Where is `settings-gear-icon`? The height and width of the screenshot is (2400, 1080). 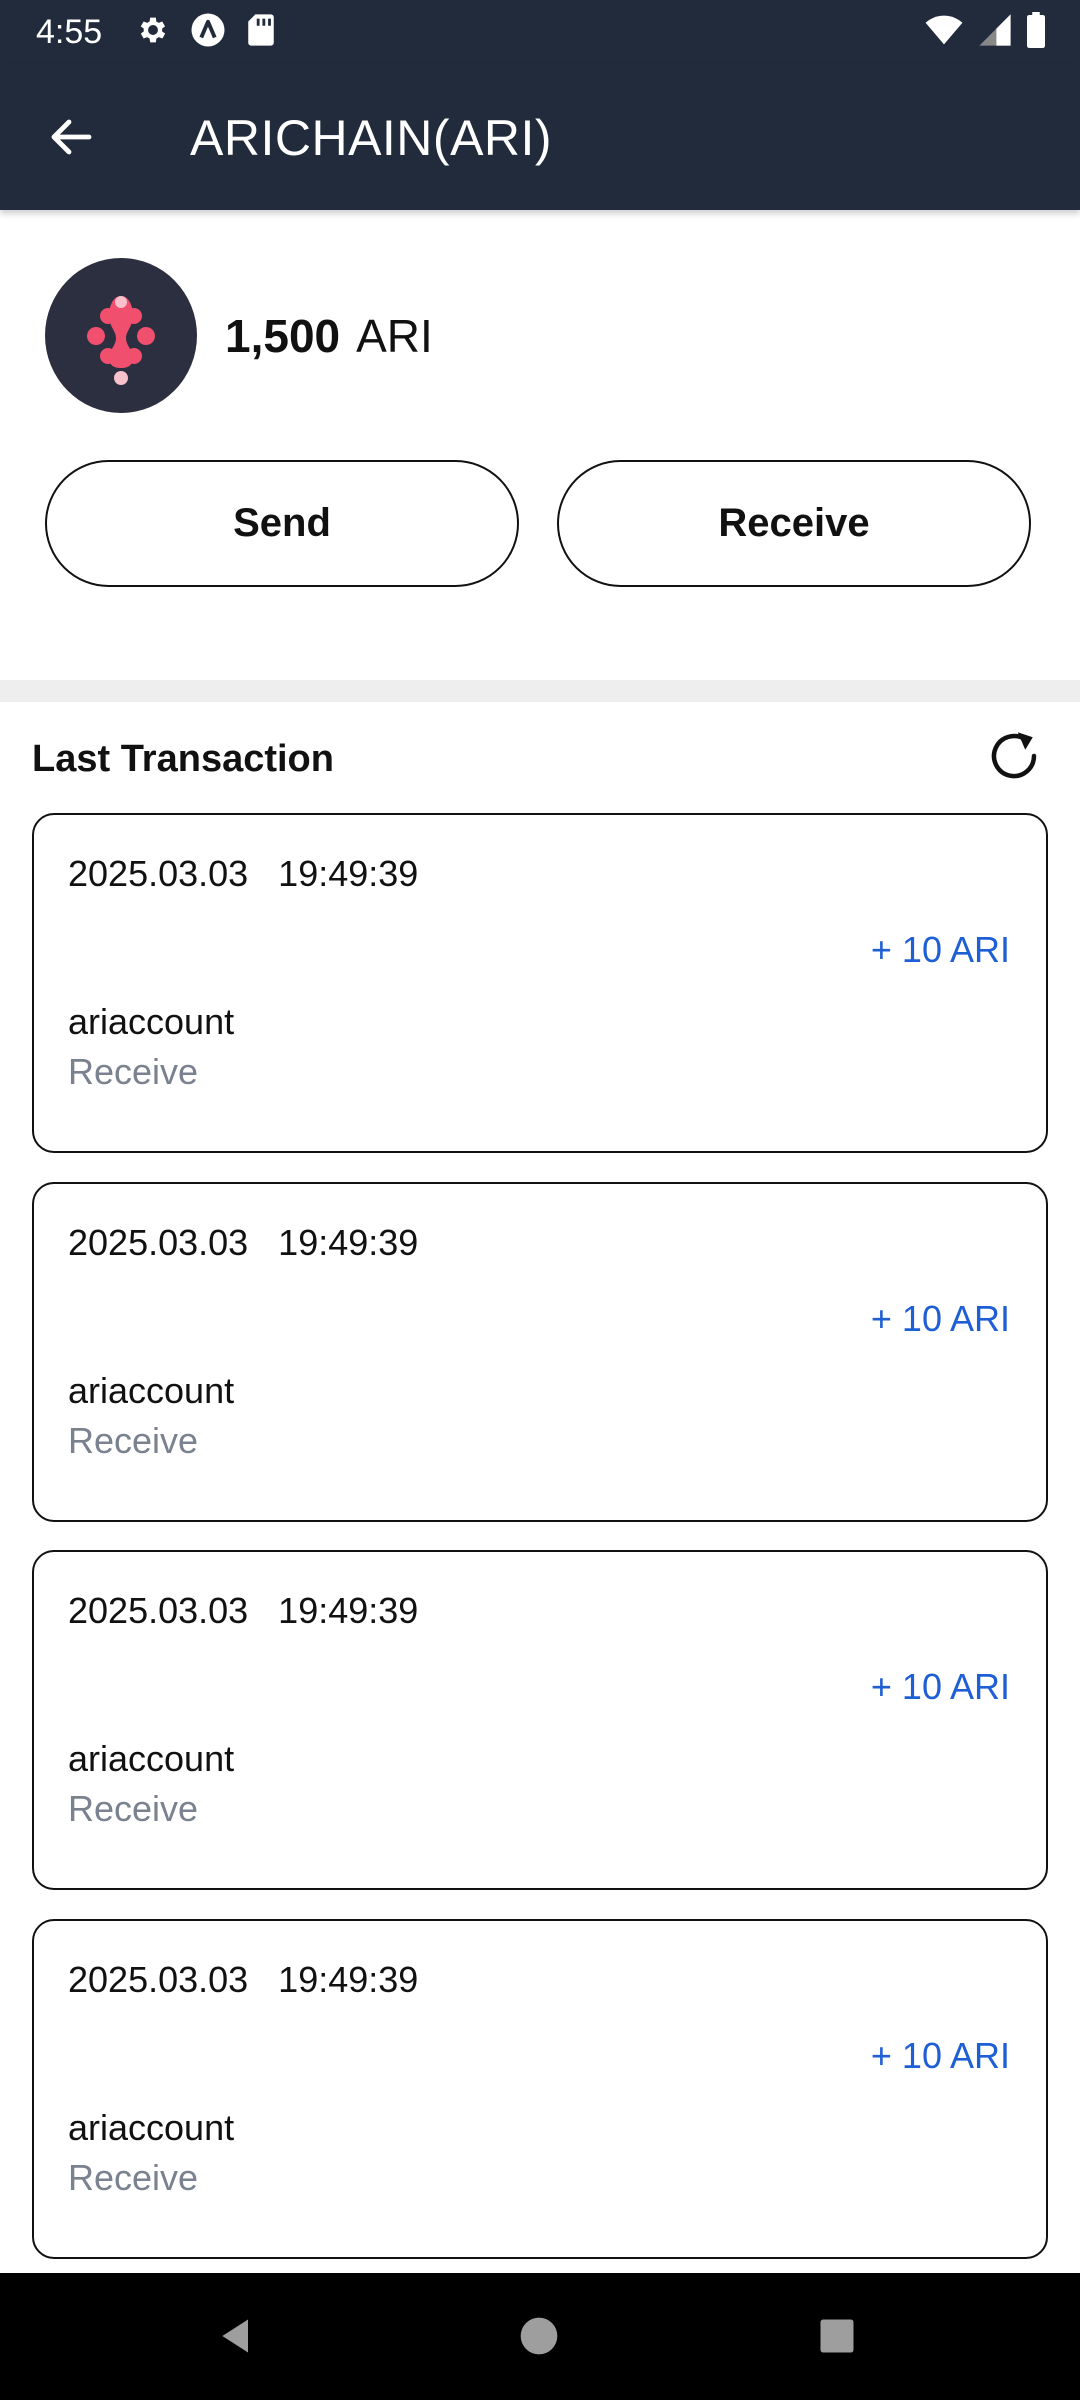
settings-gear-icon is located at coordinates (153, 30).